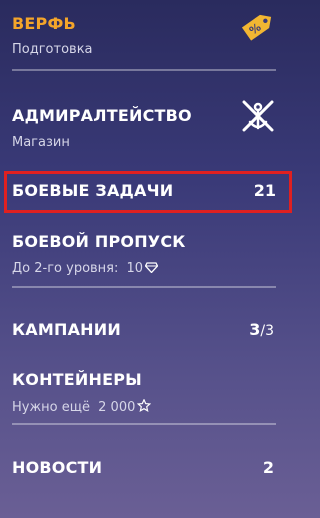  I want to click on star-icon, so click(144, 407).